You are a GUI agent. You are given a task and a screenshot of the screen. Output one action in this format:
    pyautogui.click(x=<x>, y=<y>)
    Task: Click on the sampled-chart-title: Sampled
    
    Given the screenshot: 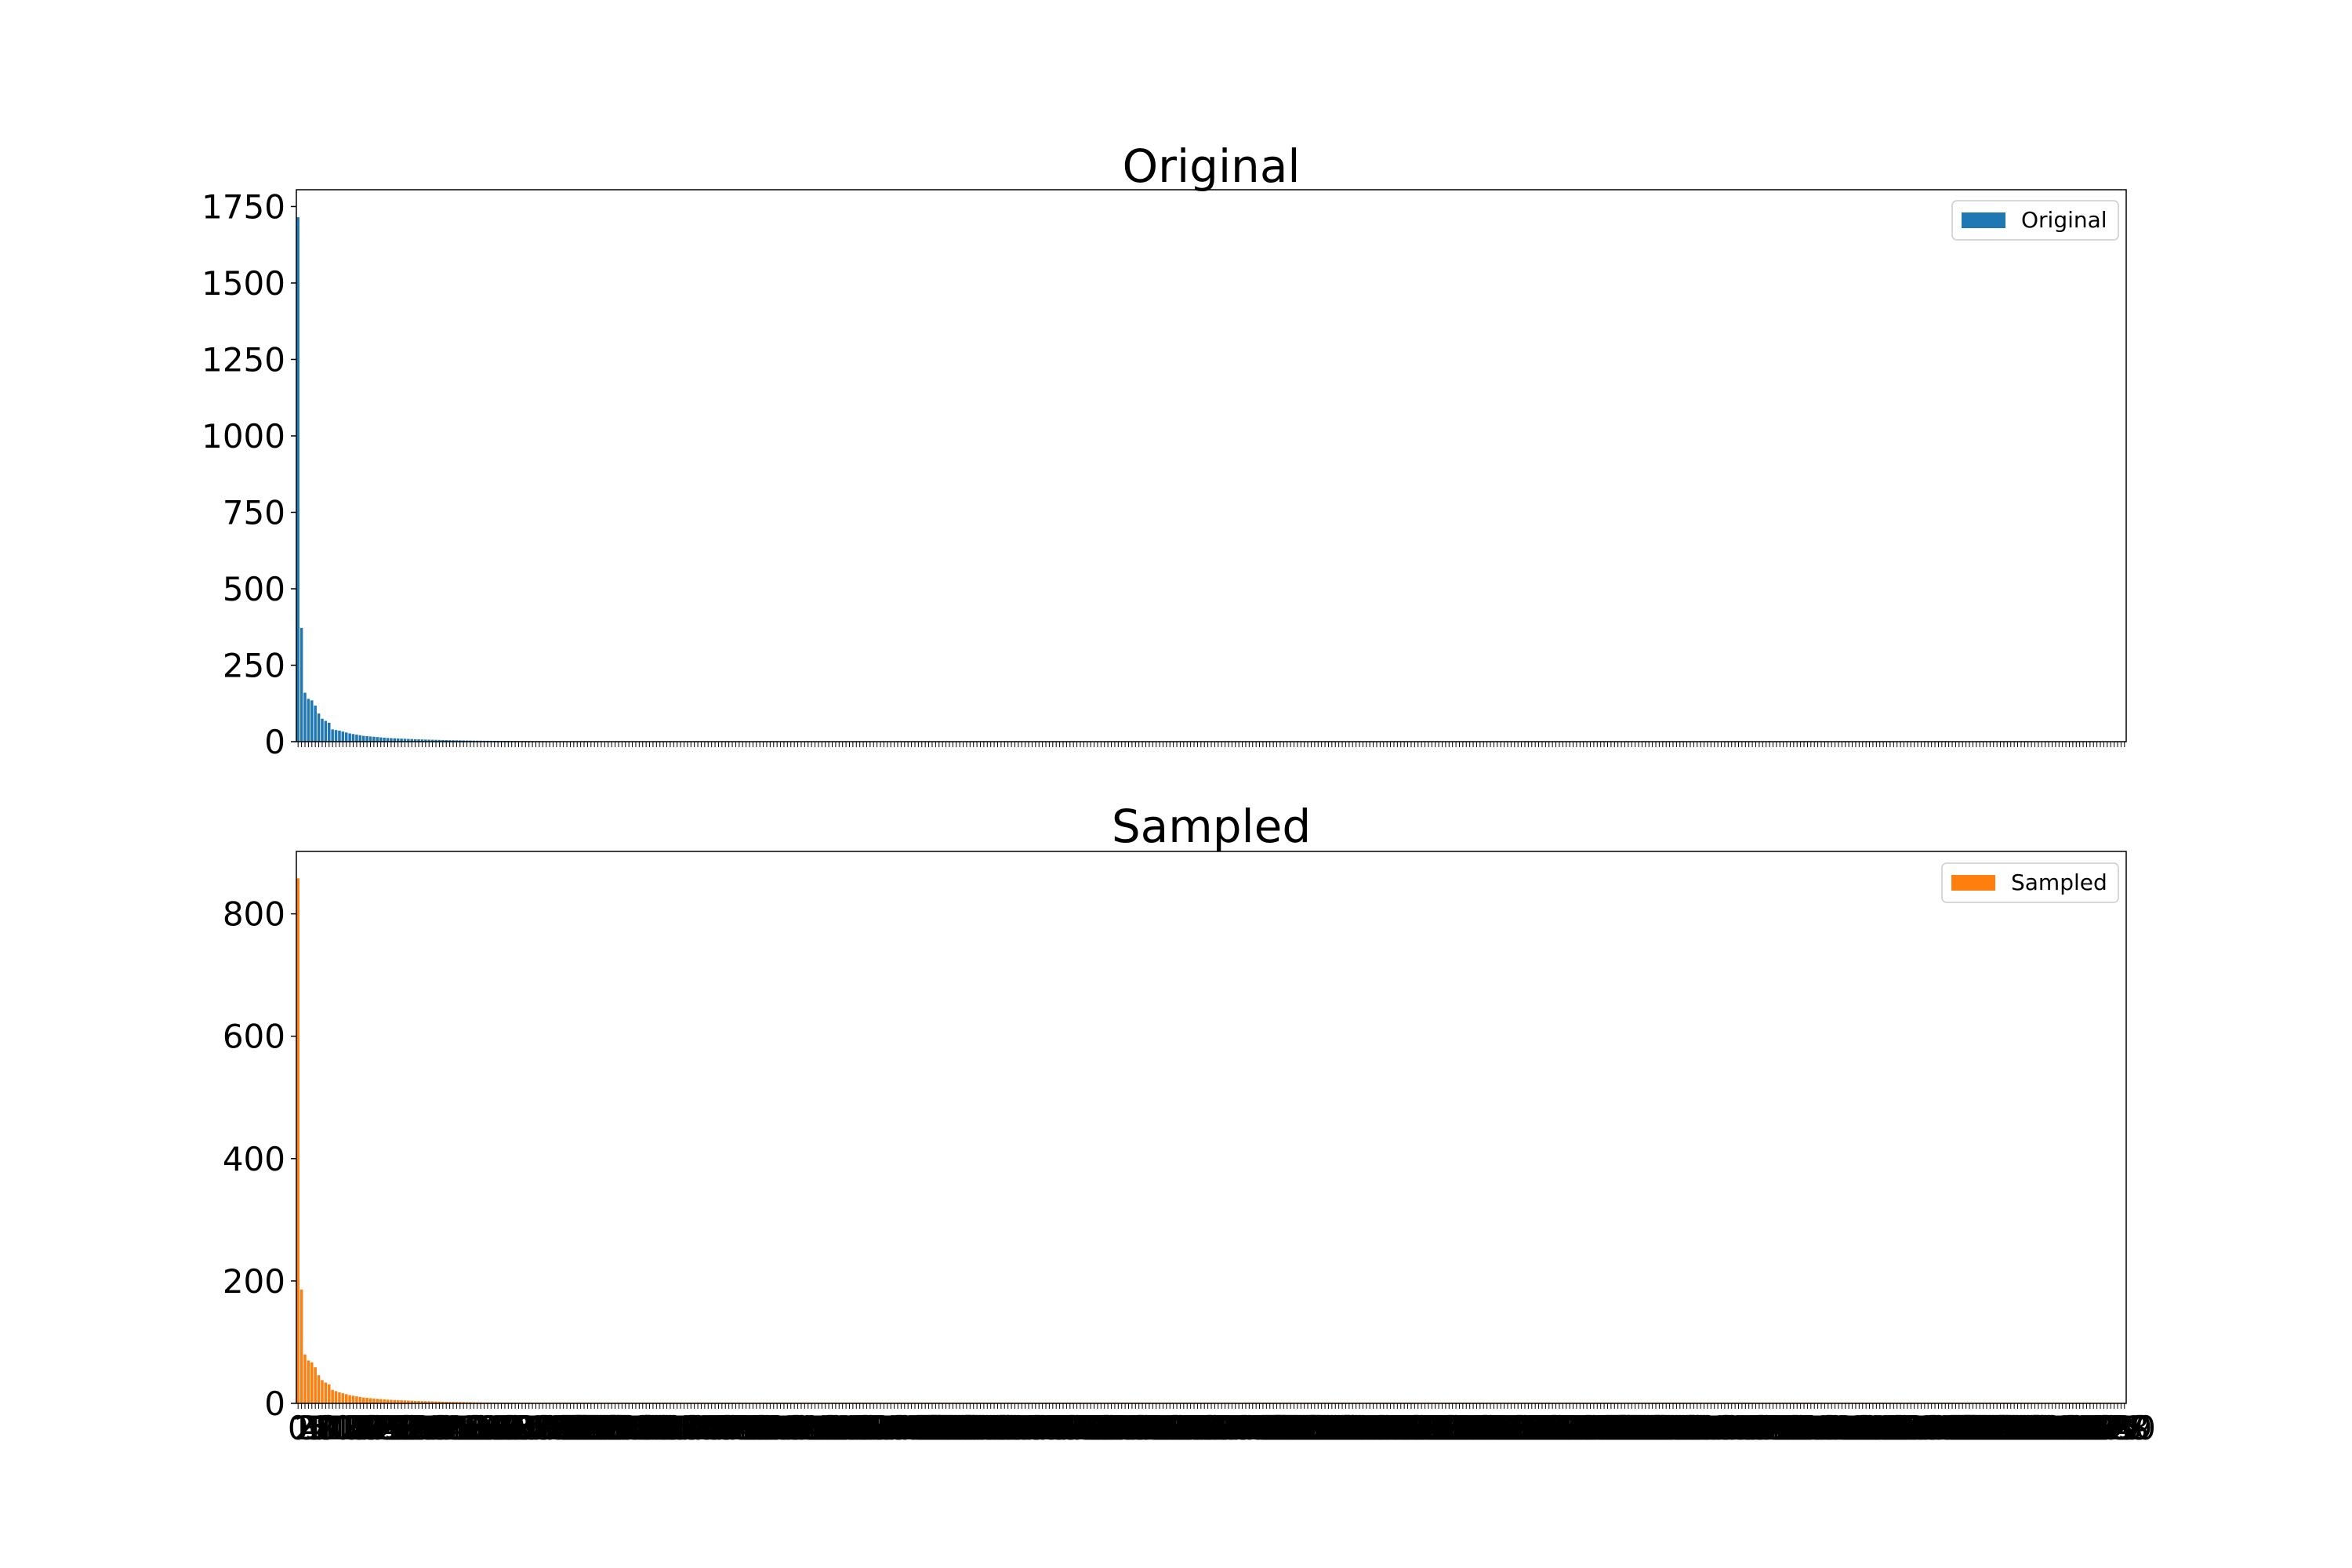 What is the action you would take?
    pyautogui.click(x=1211, y=826)
    